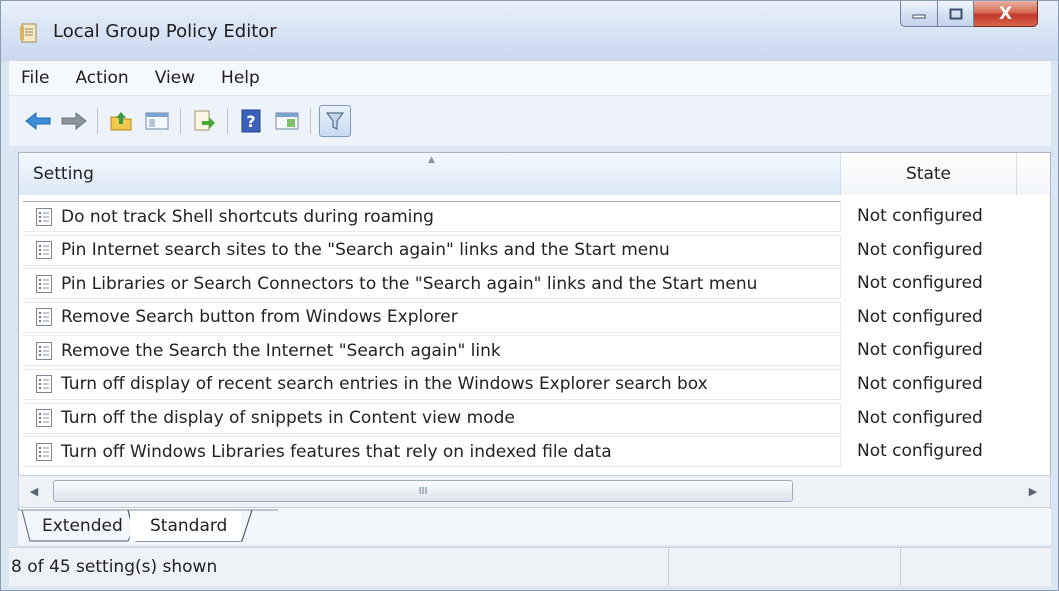  I want to click on maximize-button, so click(956, 14).